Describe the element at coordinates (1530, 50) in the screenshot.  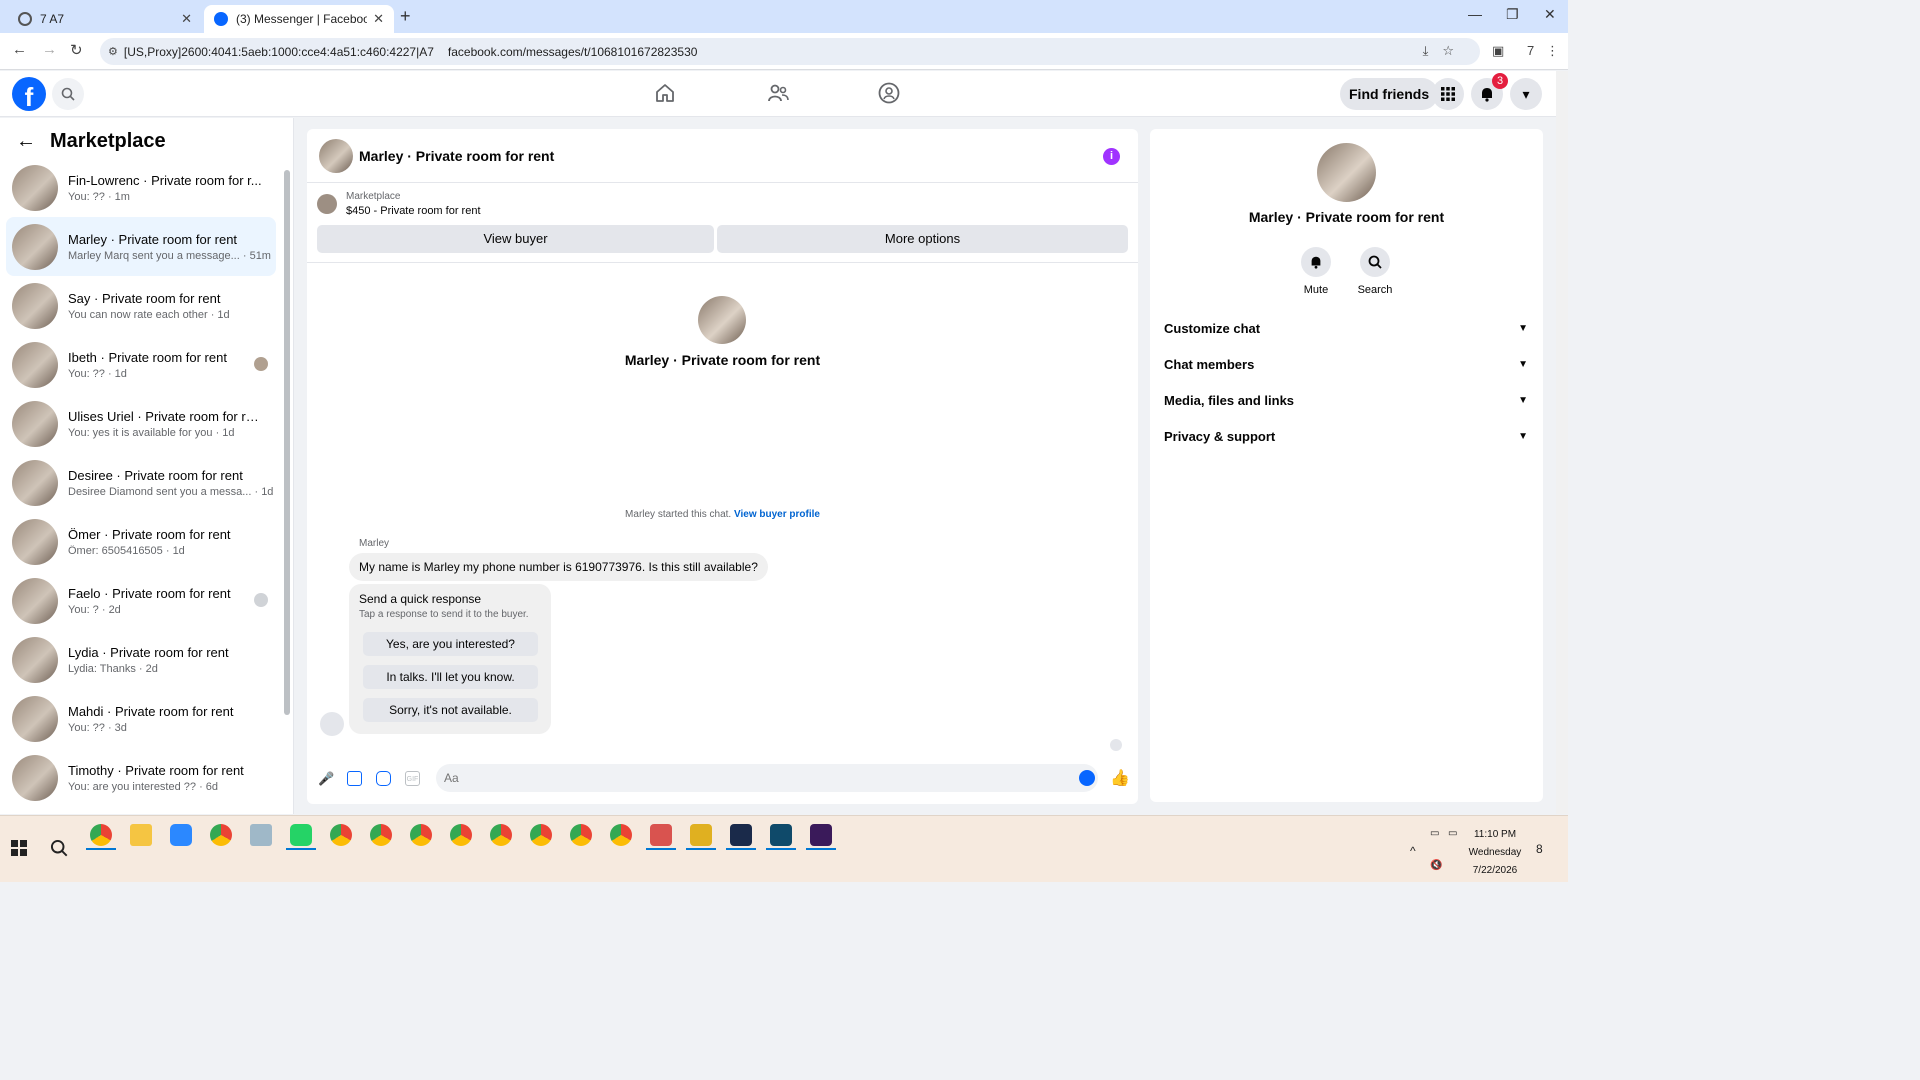
I see `profile-number: 7` at that location.